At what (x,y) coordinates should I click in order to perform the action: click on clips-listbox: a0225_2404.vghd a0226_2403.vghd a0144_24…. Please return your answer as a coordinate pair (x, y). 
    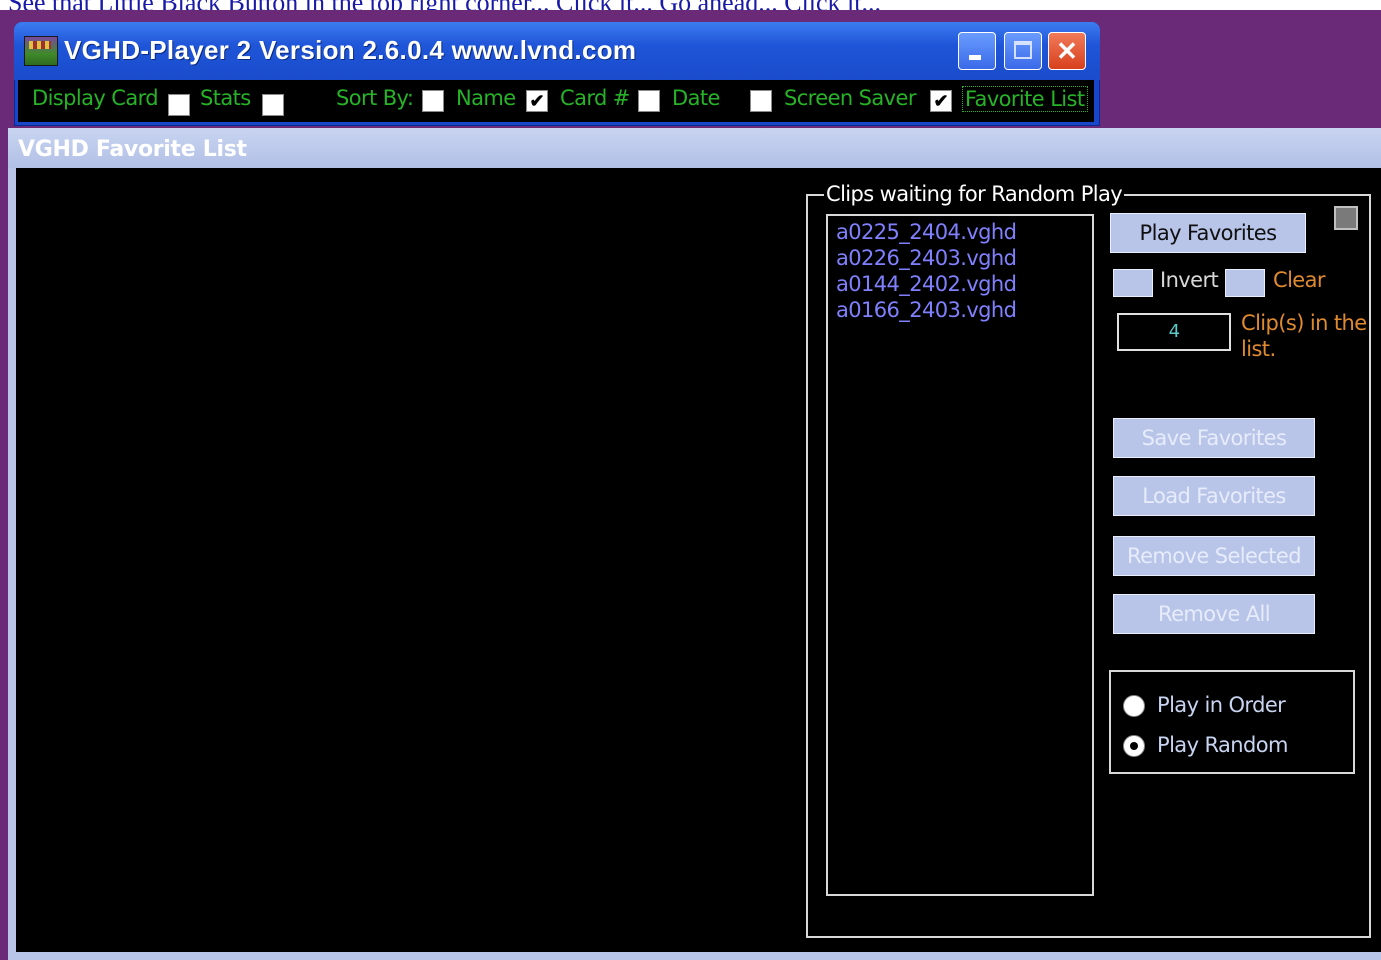
    Looking at the image, I should click on (960, 555).